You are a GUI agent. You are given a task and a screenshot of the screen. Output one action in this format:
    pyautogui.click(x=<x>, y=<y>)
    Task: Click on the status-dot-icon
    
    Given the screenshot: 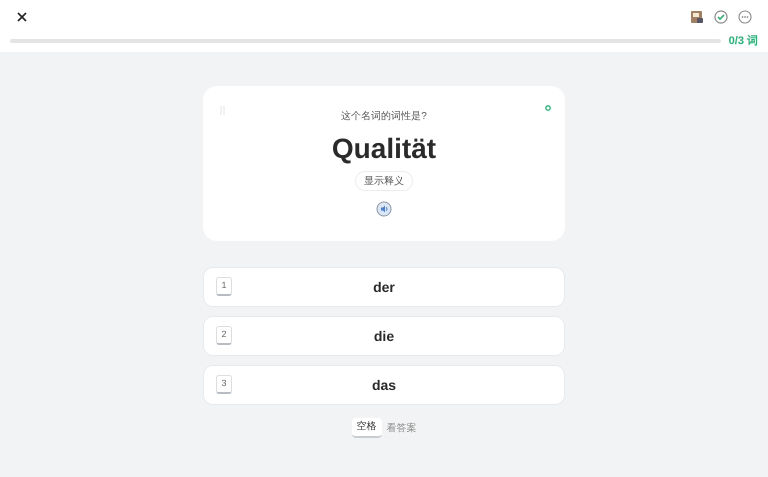 What is the action you would take?
    pyautogui.click(x=548, y=108)
    